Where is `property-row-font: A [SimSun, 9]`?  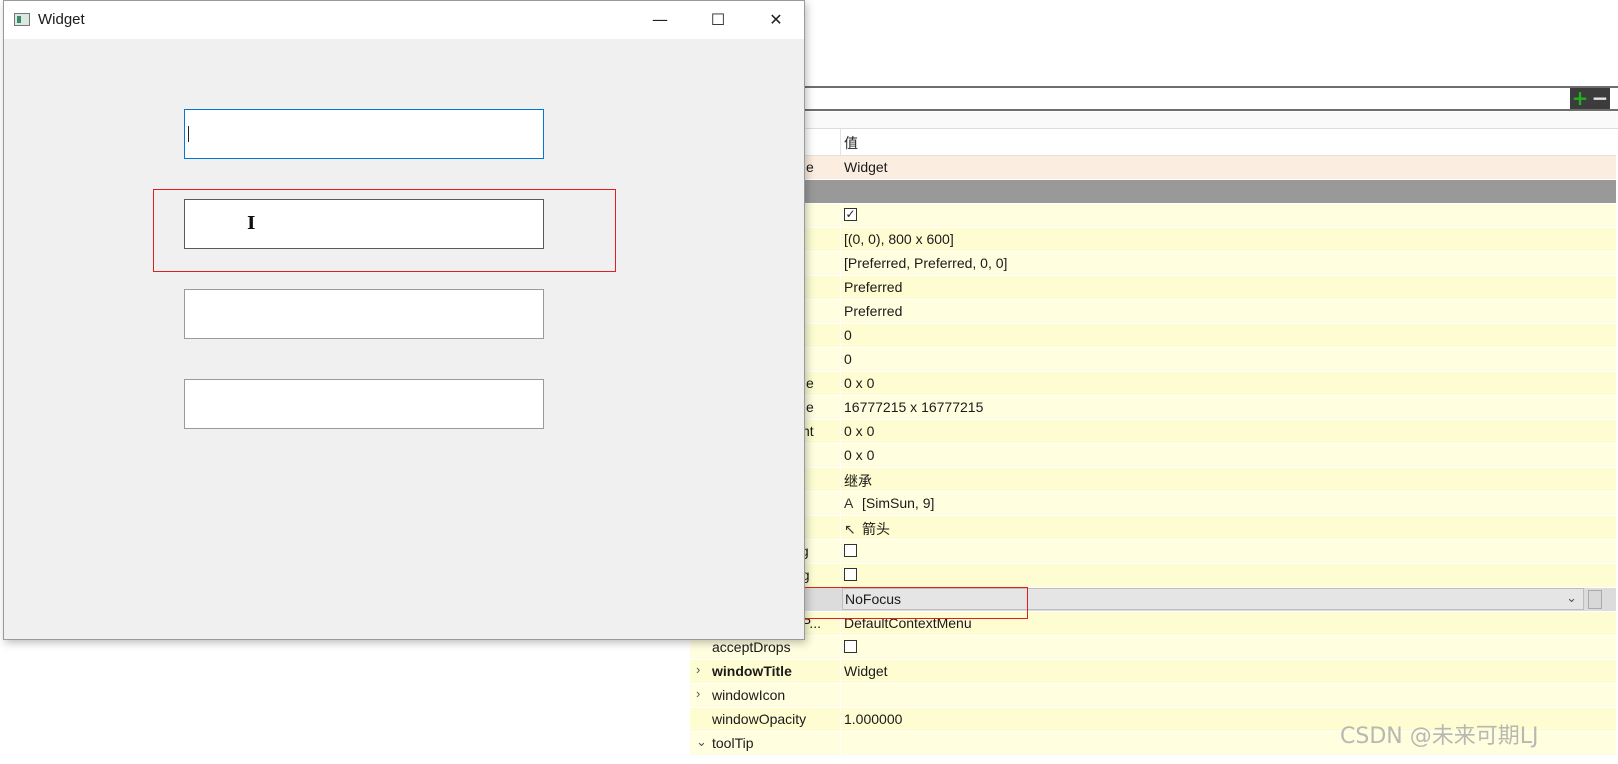
property-row-font: A [SimSun, 9] is located at coordinates (1153, 504).